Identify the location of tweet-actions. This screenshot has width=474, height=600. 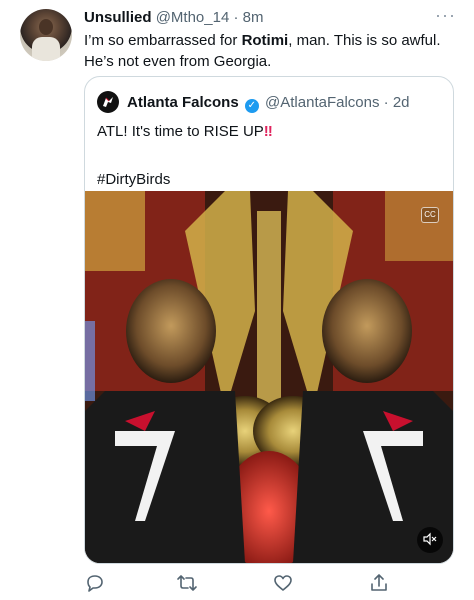
(239, 583).